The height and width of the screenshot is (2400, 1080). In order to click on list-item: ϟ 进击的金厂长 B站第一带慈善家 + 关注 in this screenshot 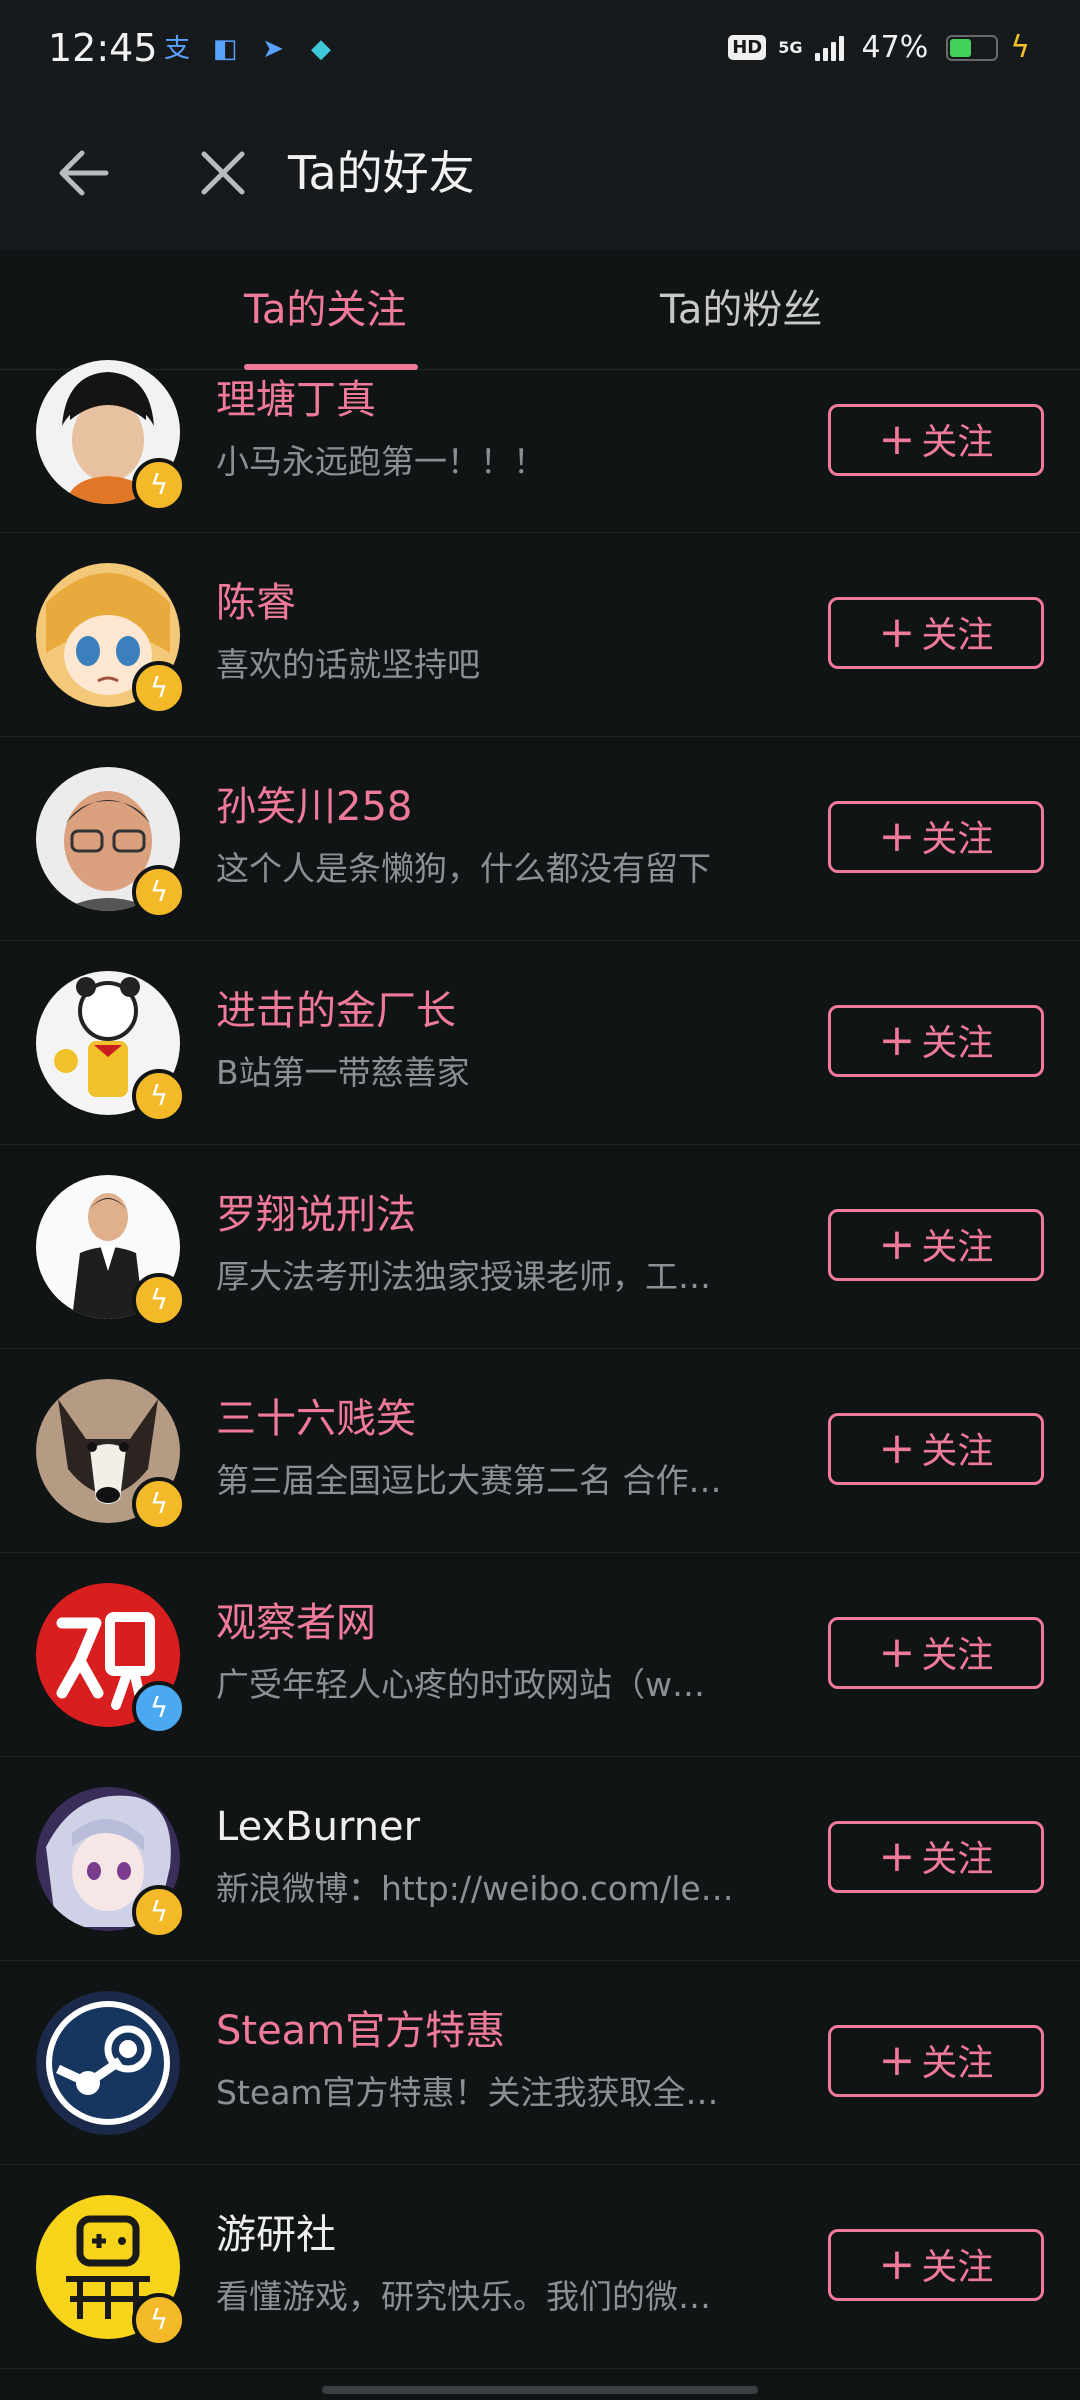, I will do `click(540, 1043)`.